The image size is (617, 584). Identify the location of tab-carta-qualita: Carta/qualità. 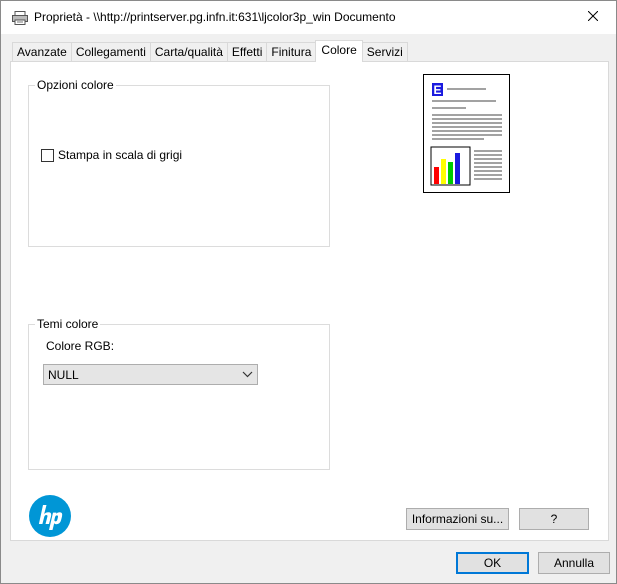
(188, 51).